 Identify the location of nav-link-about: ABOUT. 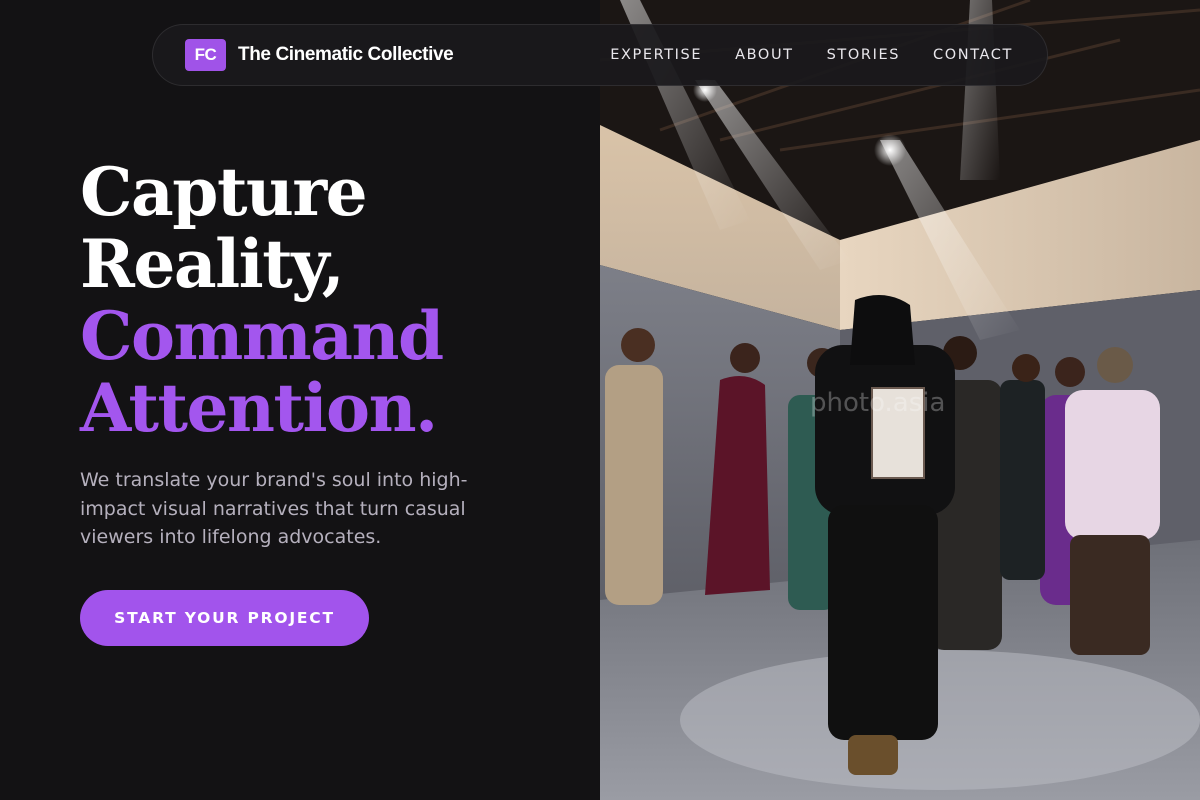
(764, 55).